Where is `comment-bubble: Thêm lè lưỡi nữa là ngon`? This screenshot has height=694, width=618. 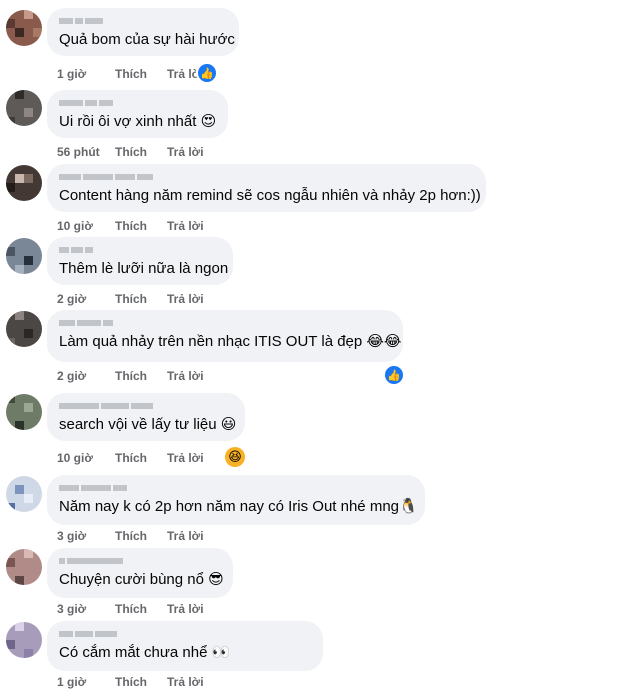
comment-bubble: Thêm lè lưỡi nữa là ngon is located at coordinates (140, 261).